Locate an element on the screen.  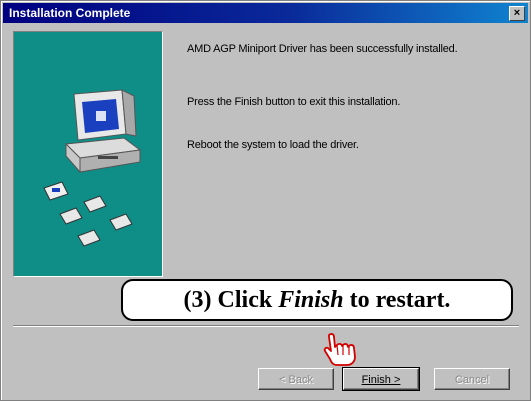
callout-emphasis: Finish is located at coordinates (311, 300).